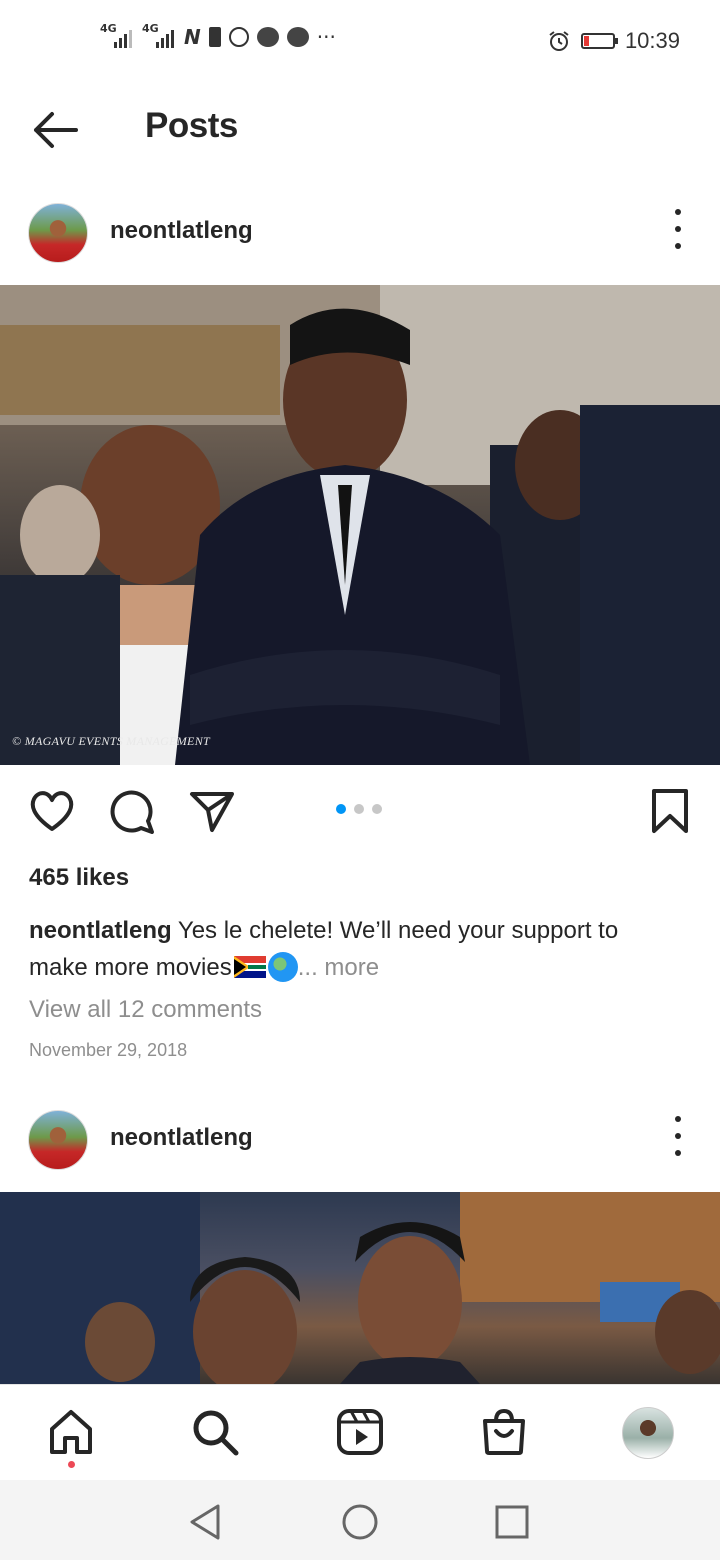 This screenshot has width=720, height=1560. I want to click on home-icon, so click(71, 1432).